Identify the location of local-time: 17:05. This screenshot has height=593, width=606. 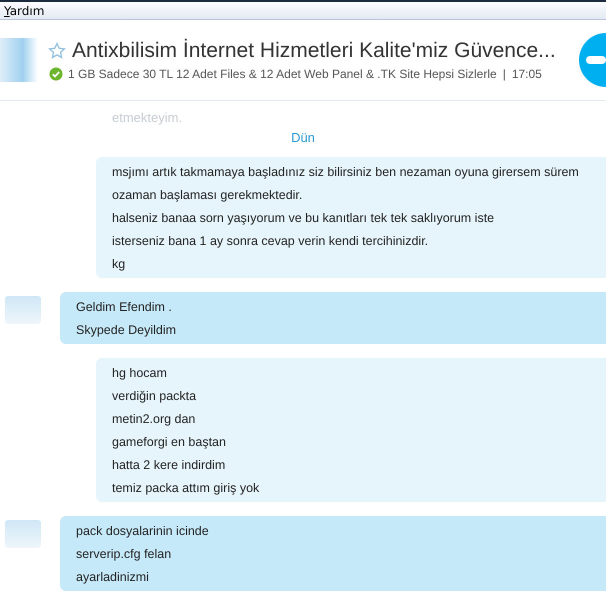
(527, 74).